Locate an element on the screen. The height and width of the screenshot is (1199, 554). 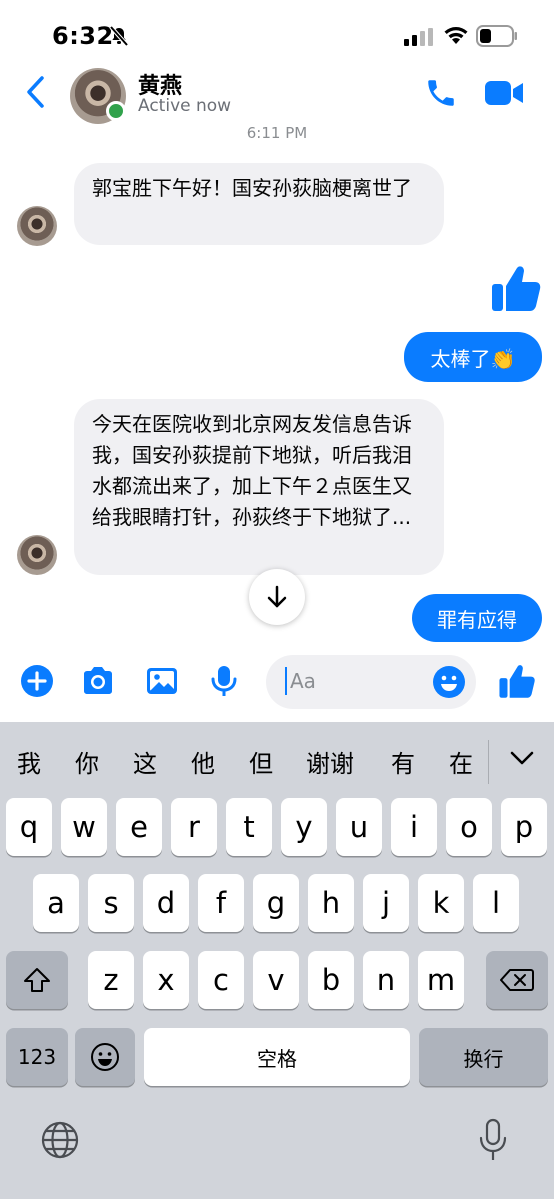
candidate-word: 但 is located at coordinates (261, 761).